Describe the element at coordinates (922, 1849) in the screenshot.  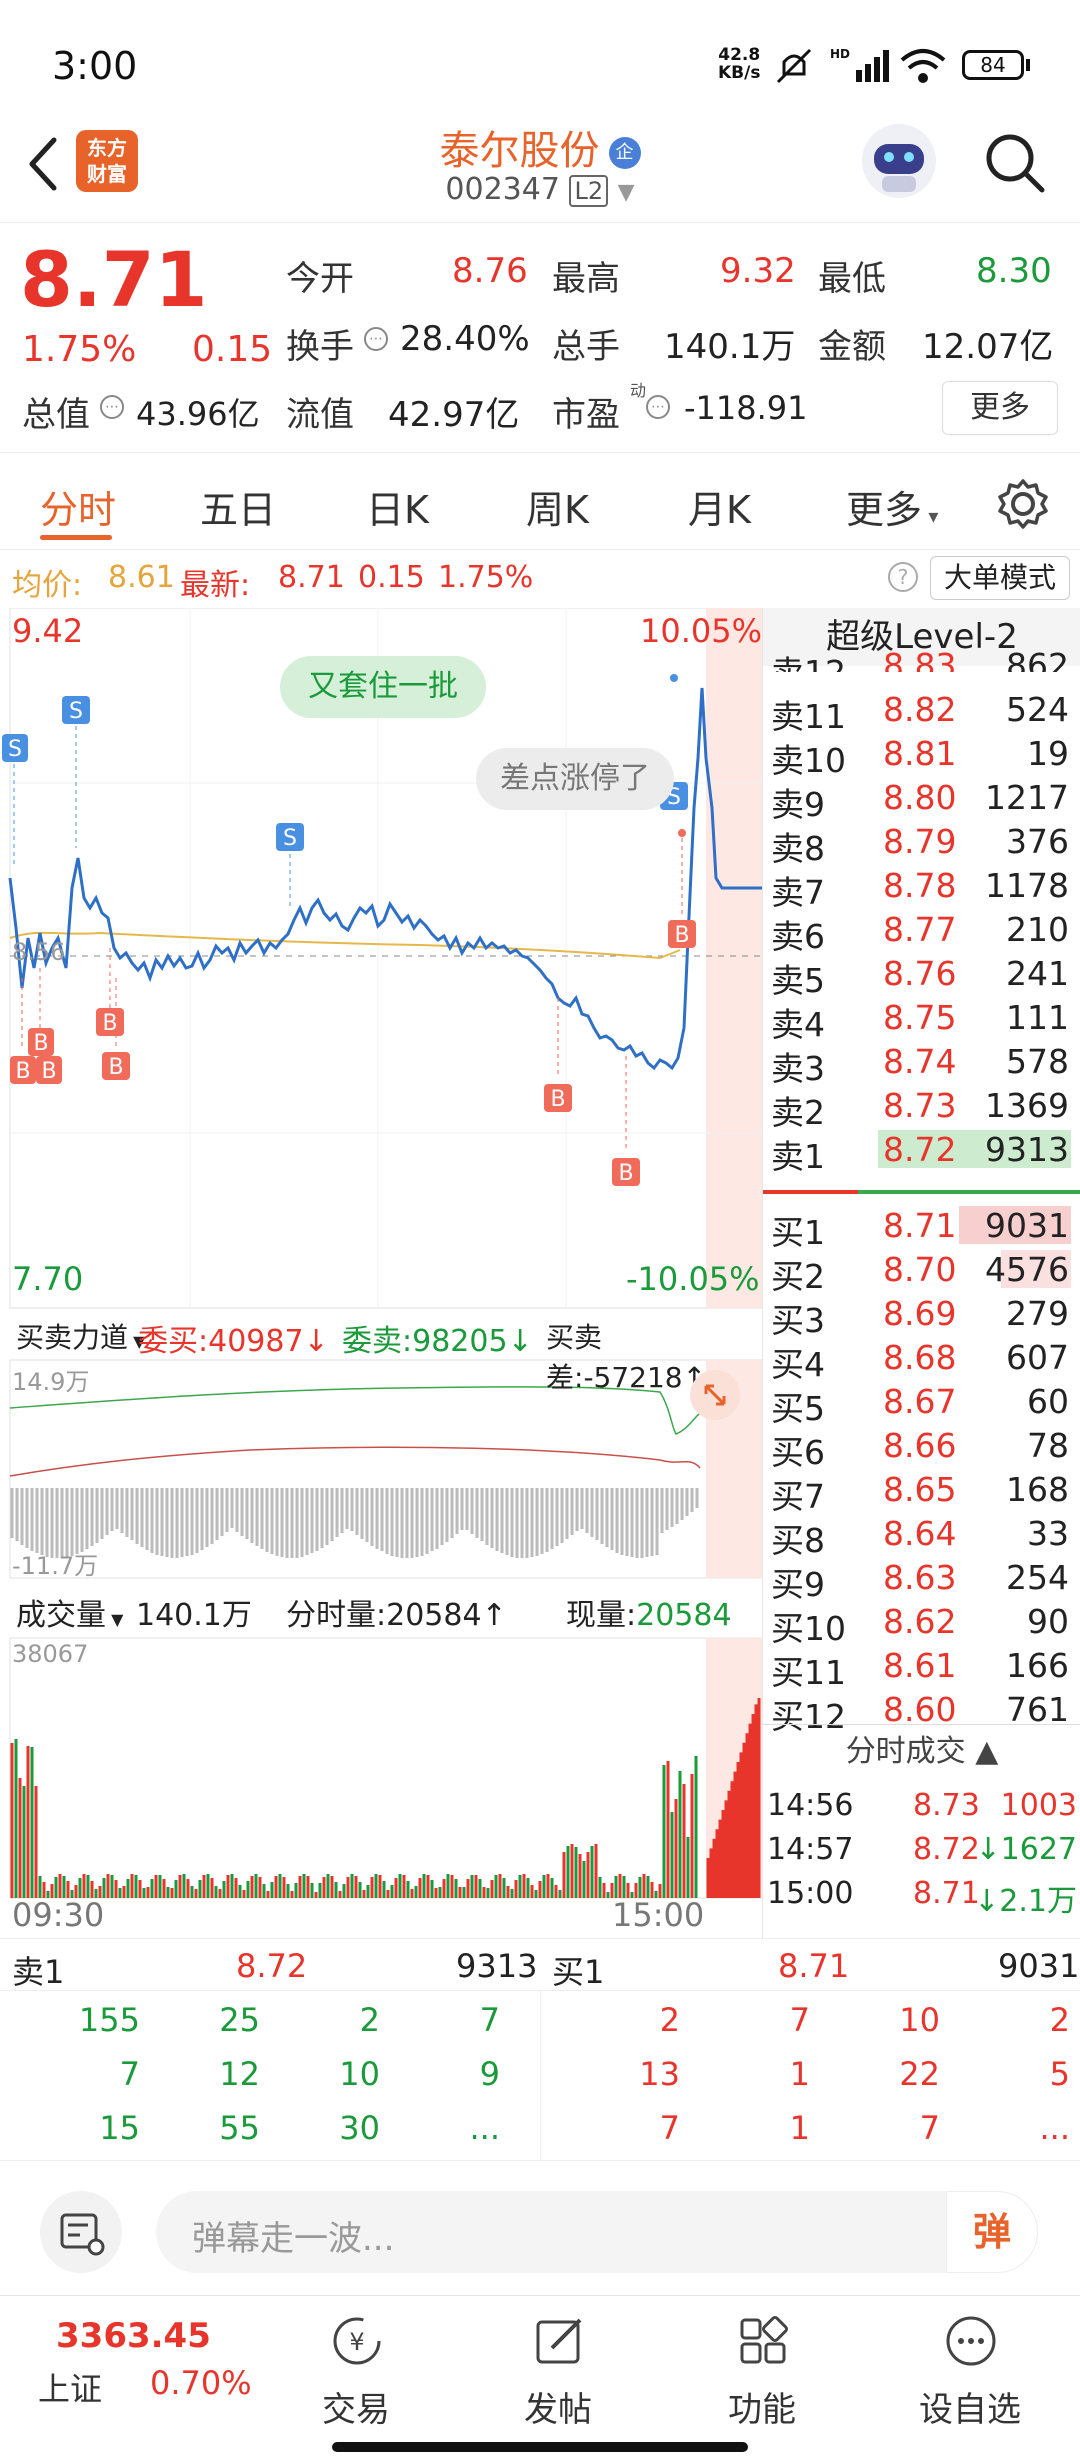
I see `trade-row: 14:57 8.72 ↓1627` at that location.